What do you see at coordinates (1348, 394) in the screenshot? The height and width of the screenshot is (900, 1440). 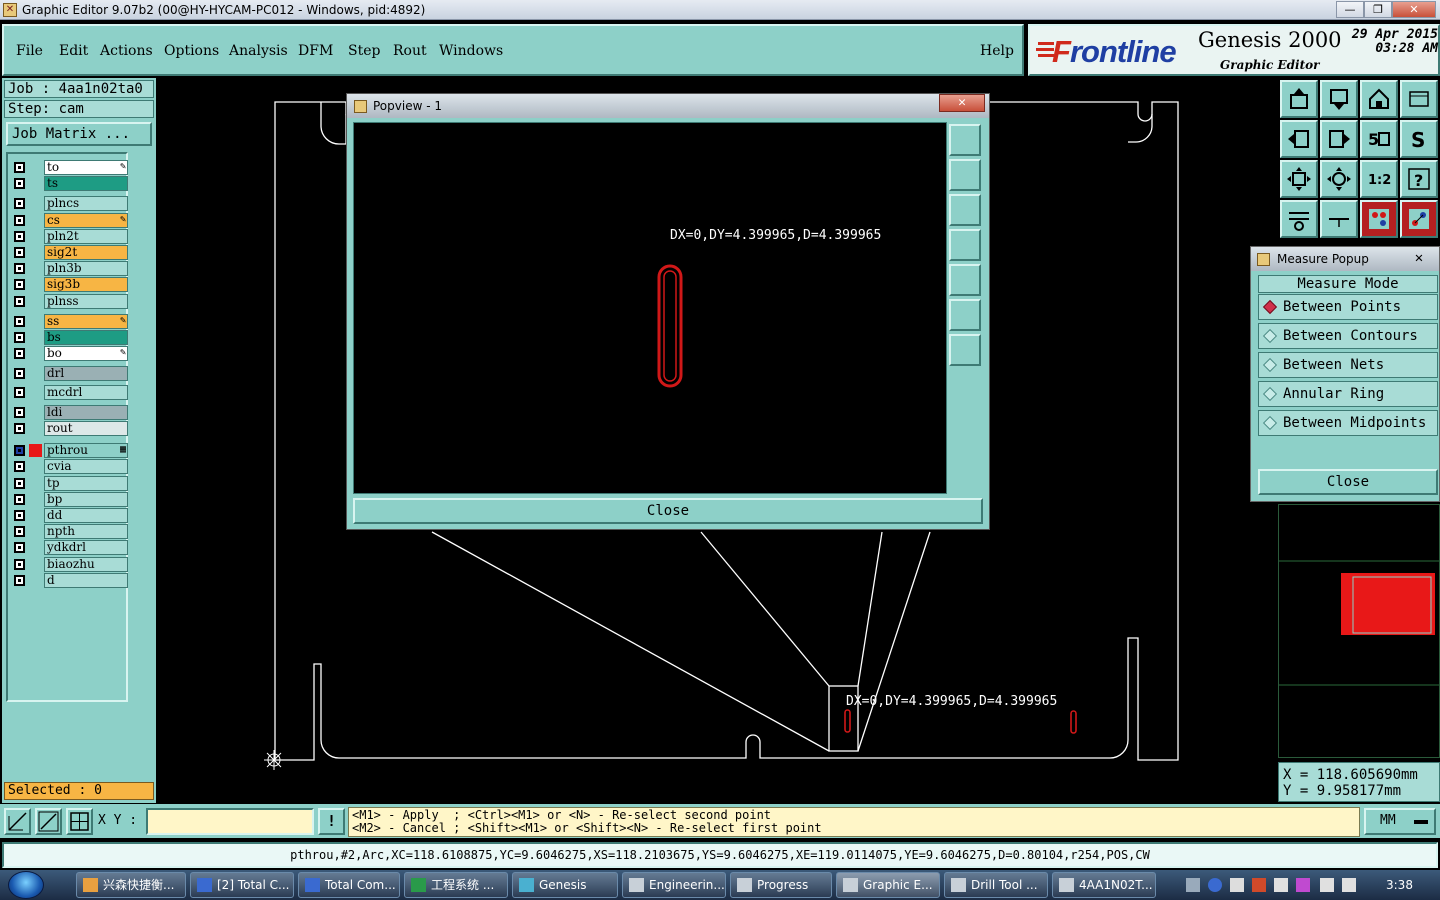 I see `mode-annular-ring: Annular Ring` at bounding box center [1348, 394].